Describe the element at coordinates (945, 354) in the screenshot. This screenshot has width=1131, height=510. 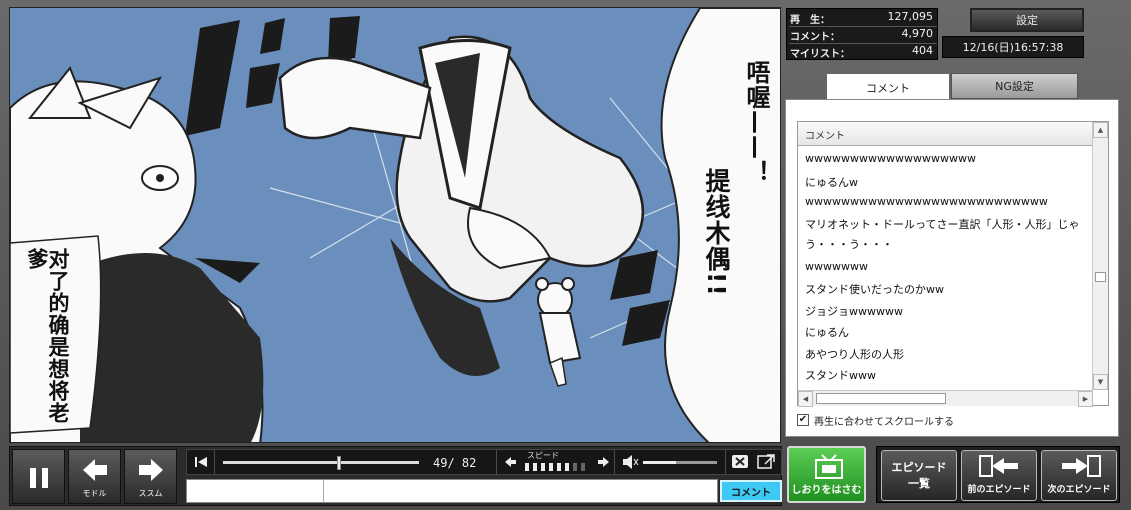
I see `comment-item: あやつり人形の人形` at that location.